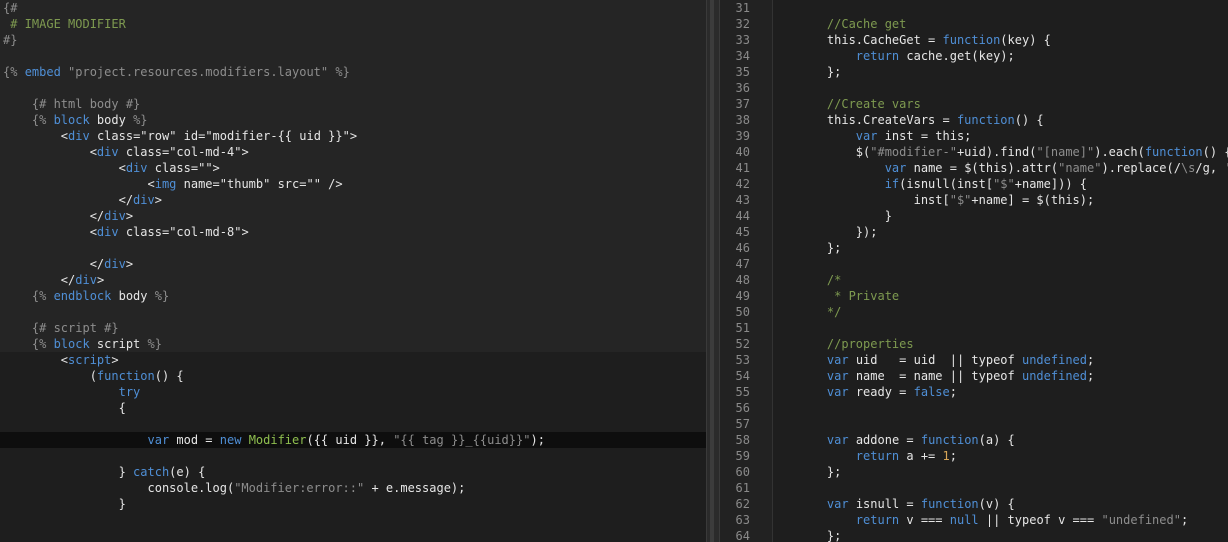 The image size is (1228, 542). Describe the element at coordinates (353, 328) in the screenshot. I see `code-line: {# script #}` at that location.